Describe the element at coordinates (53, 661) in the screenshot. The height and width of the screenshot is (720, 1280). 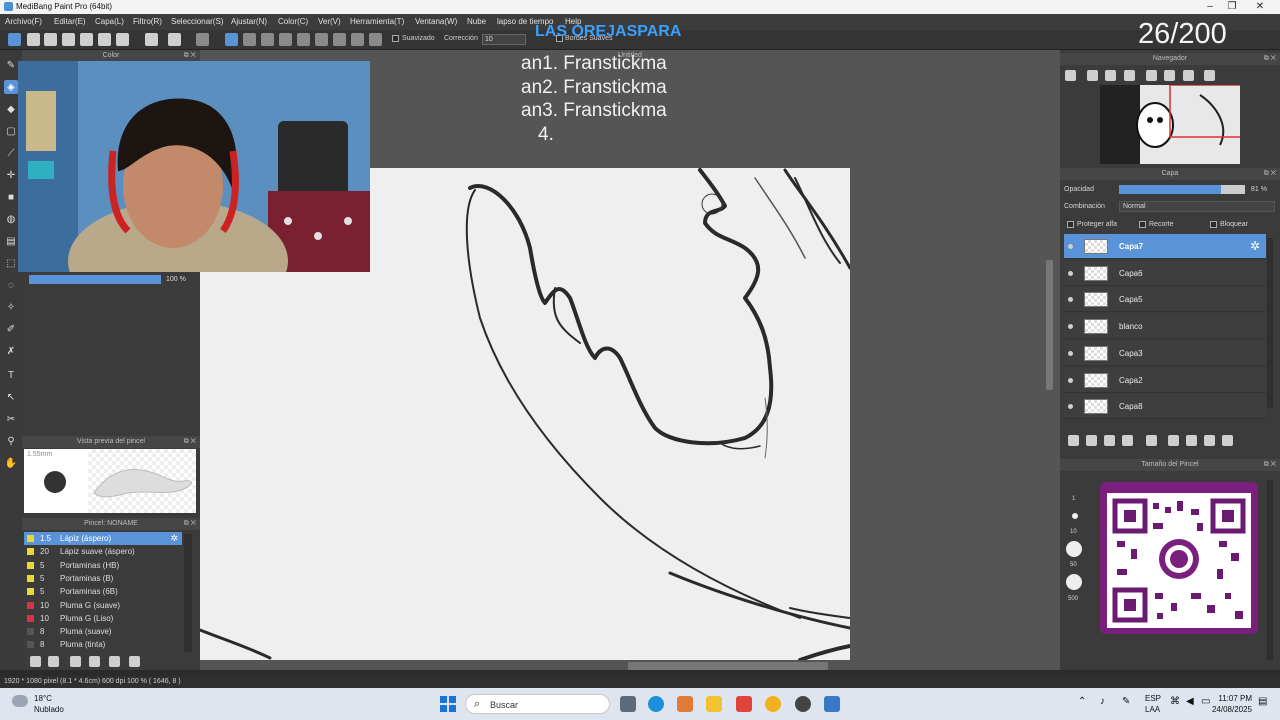
I see `brush-edit-icon` at that location.